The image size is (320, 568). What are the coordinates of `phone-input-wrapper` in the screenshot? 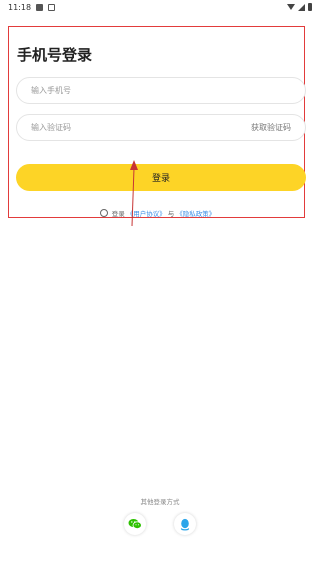 It's located at (161, 90).